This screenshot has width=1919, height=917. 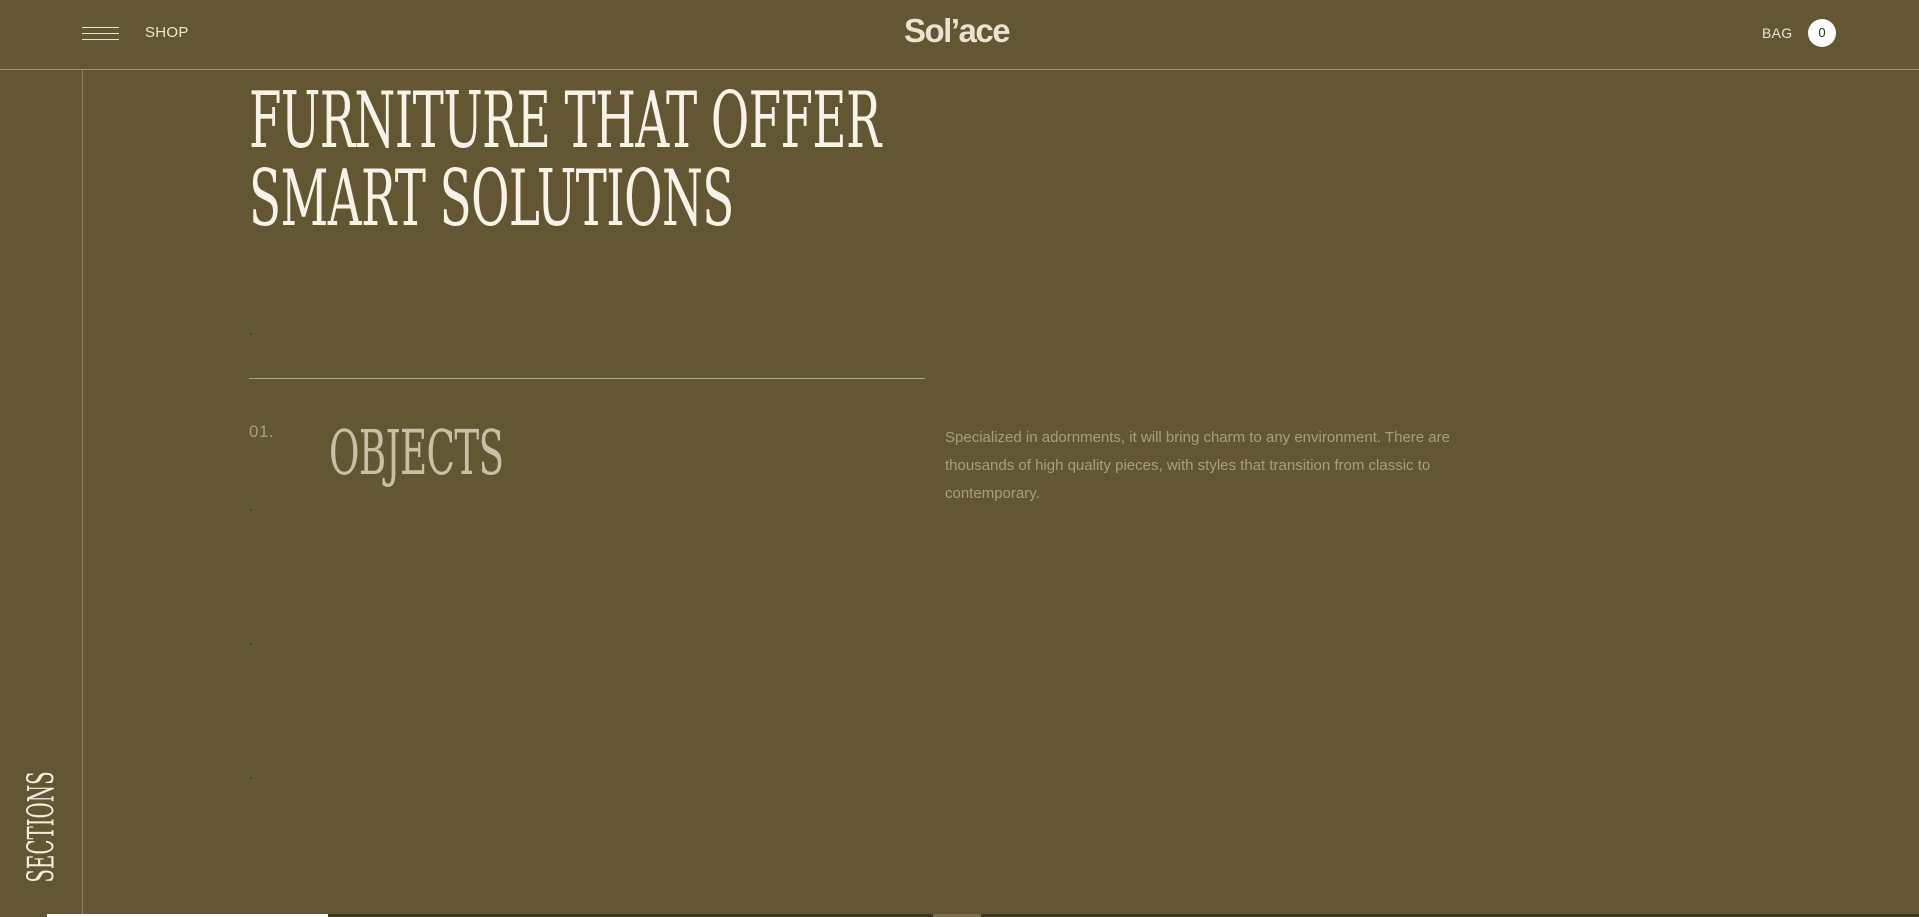 I want to click on hamburger-icon, so click(x=101, y=33).